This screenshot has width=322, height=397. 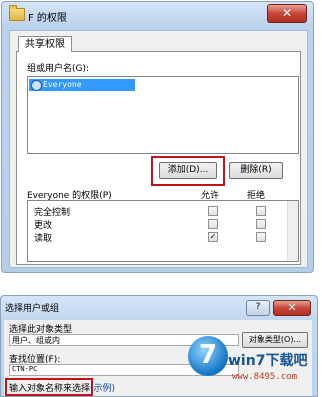 I want to click on change-deny-checkbox, so click(x=261, y=224).